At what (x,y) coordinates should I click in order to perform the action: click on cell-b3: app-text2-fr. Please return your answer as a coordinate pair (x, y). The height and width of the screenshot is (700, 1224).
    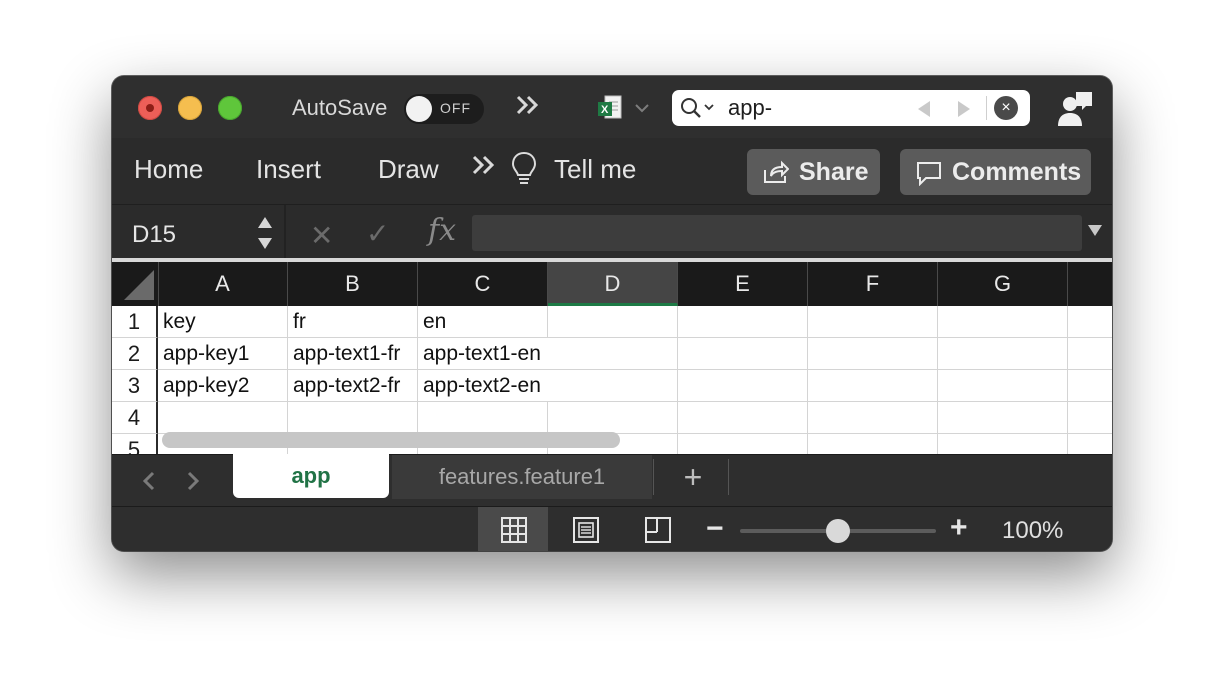
    Looking at the image, I should click on (353, 386).